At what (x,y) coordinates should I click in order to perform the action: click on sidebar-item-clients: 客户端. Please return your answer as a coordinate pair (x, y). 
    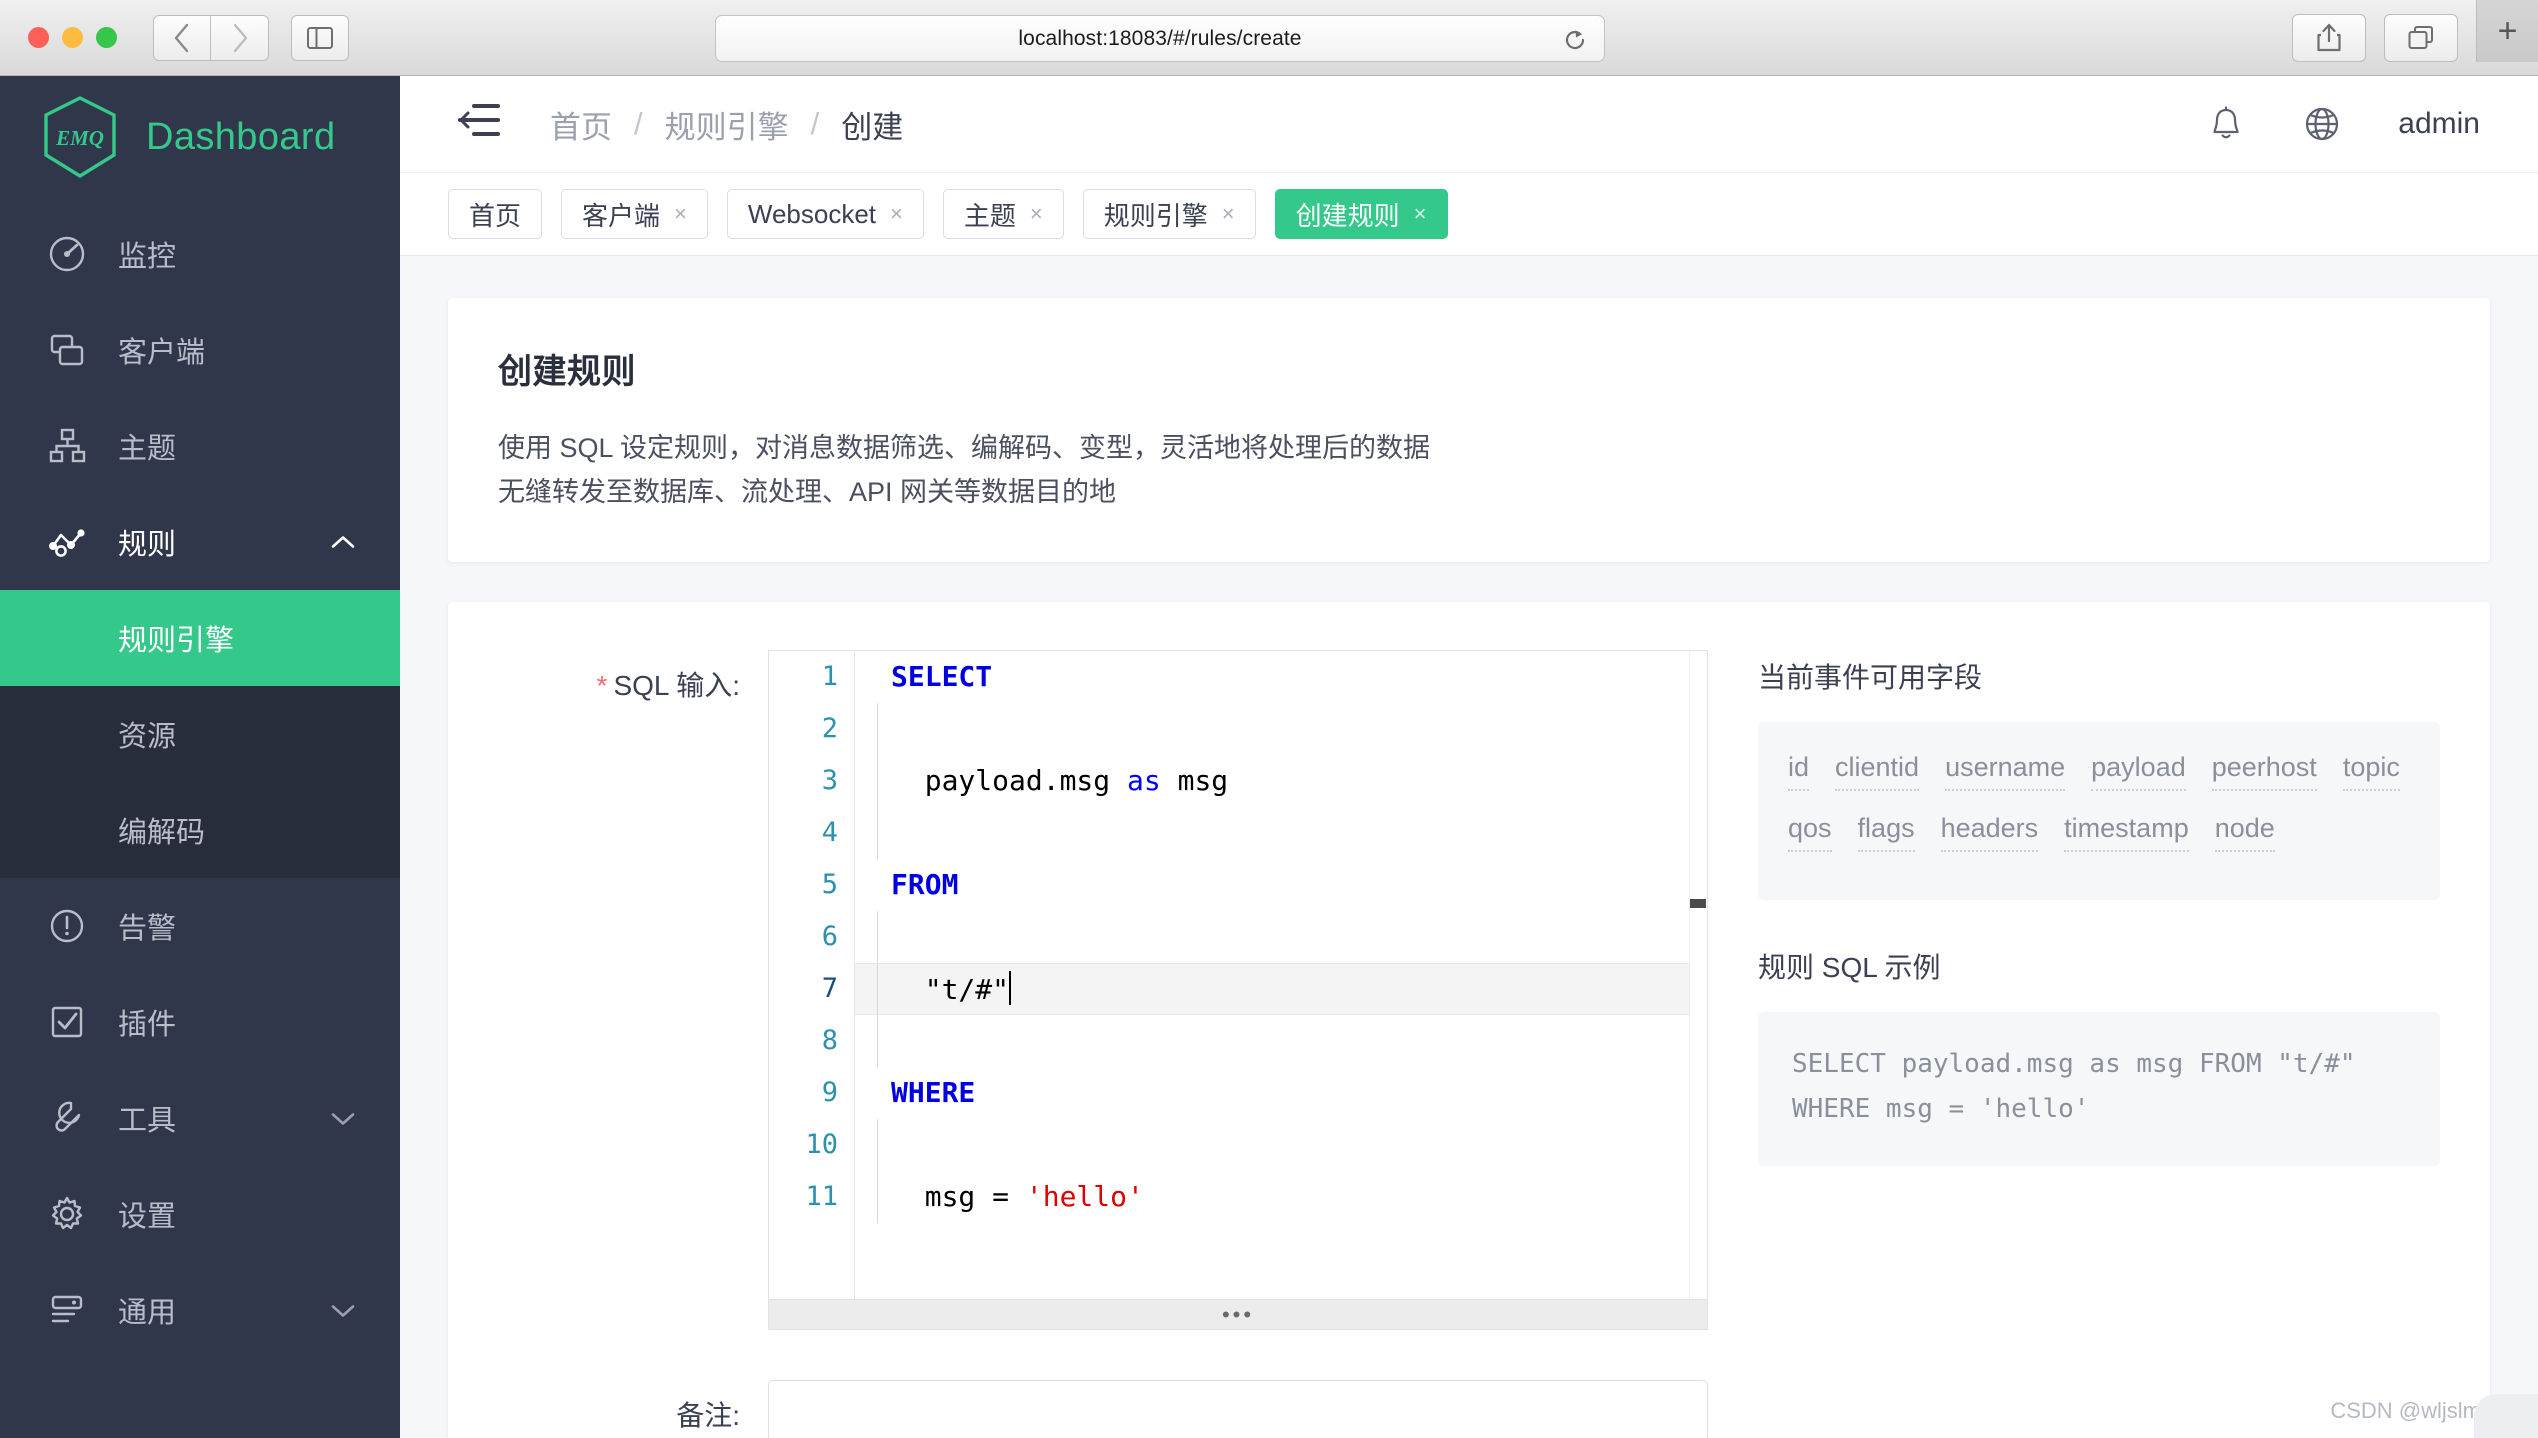
    Looking at the image, I should click on (200, 350).